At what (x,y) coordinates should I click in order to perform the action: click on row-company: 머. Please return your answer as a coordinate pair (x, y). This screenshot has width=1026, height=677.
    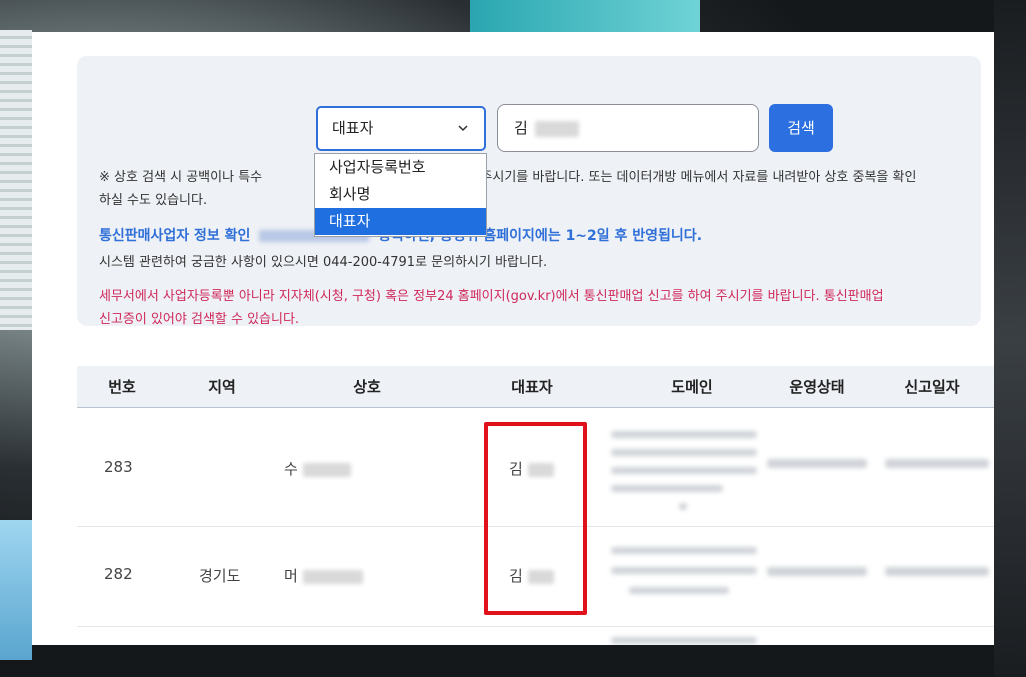
    Looking at the image, I should click on (323, 575).